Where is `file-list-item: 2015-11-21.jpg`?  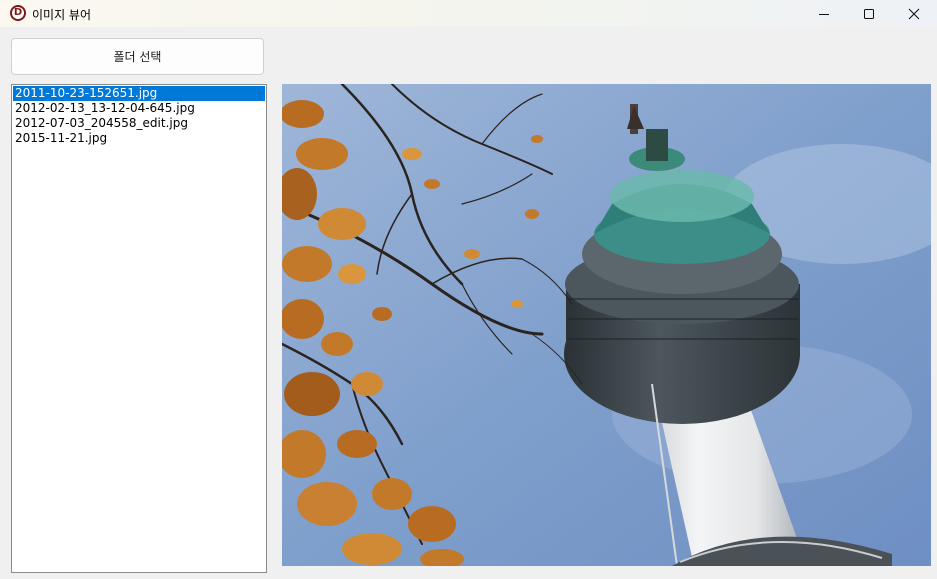
file-list-item: 2015-11-21.jpg is located at coordinates (139, 138).